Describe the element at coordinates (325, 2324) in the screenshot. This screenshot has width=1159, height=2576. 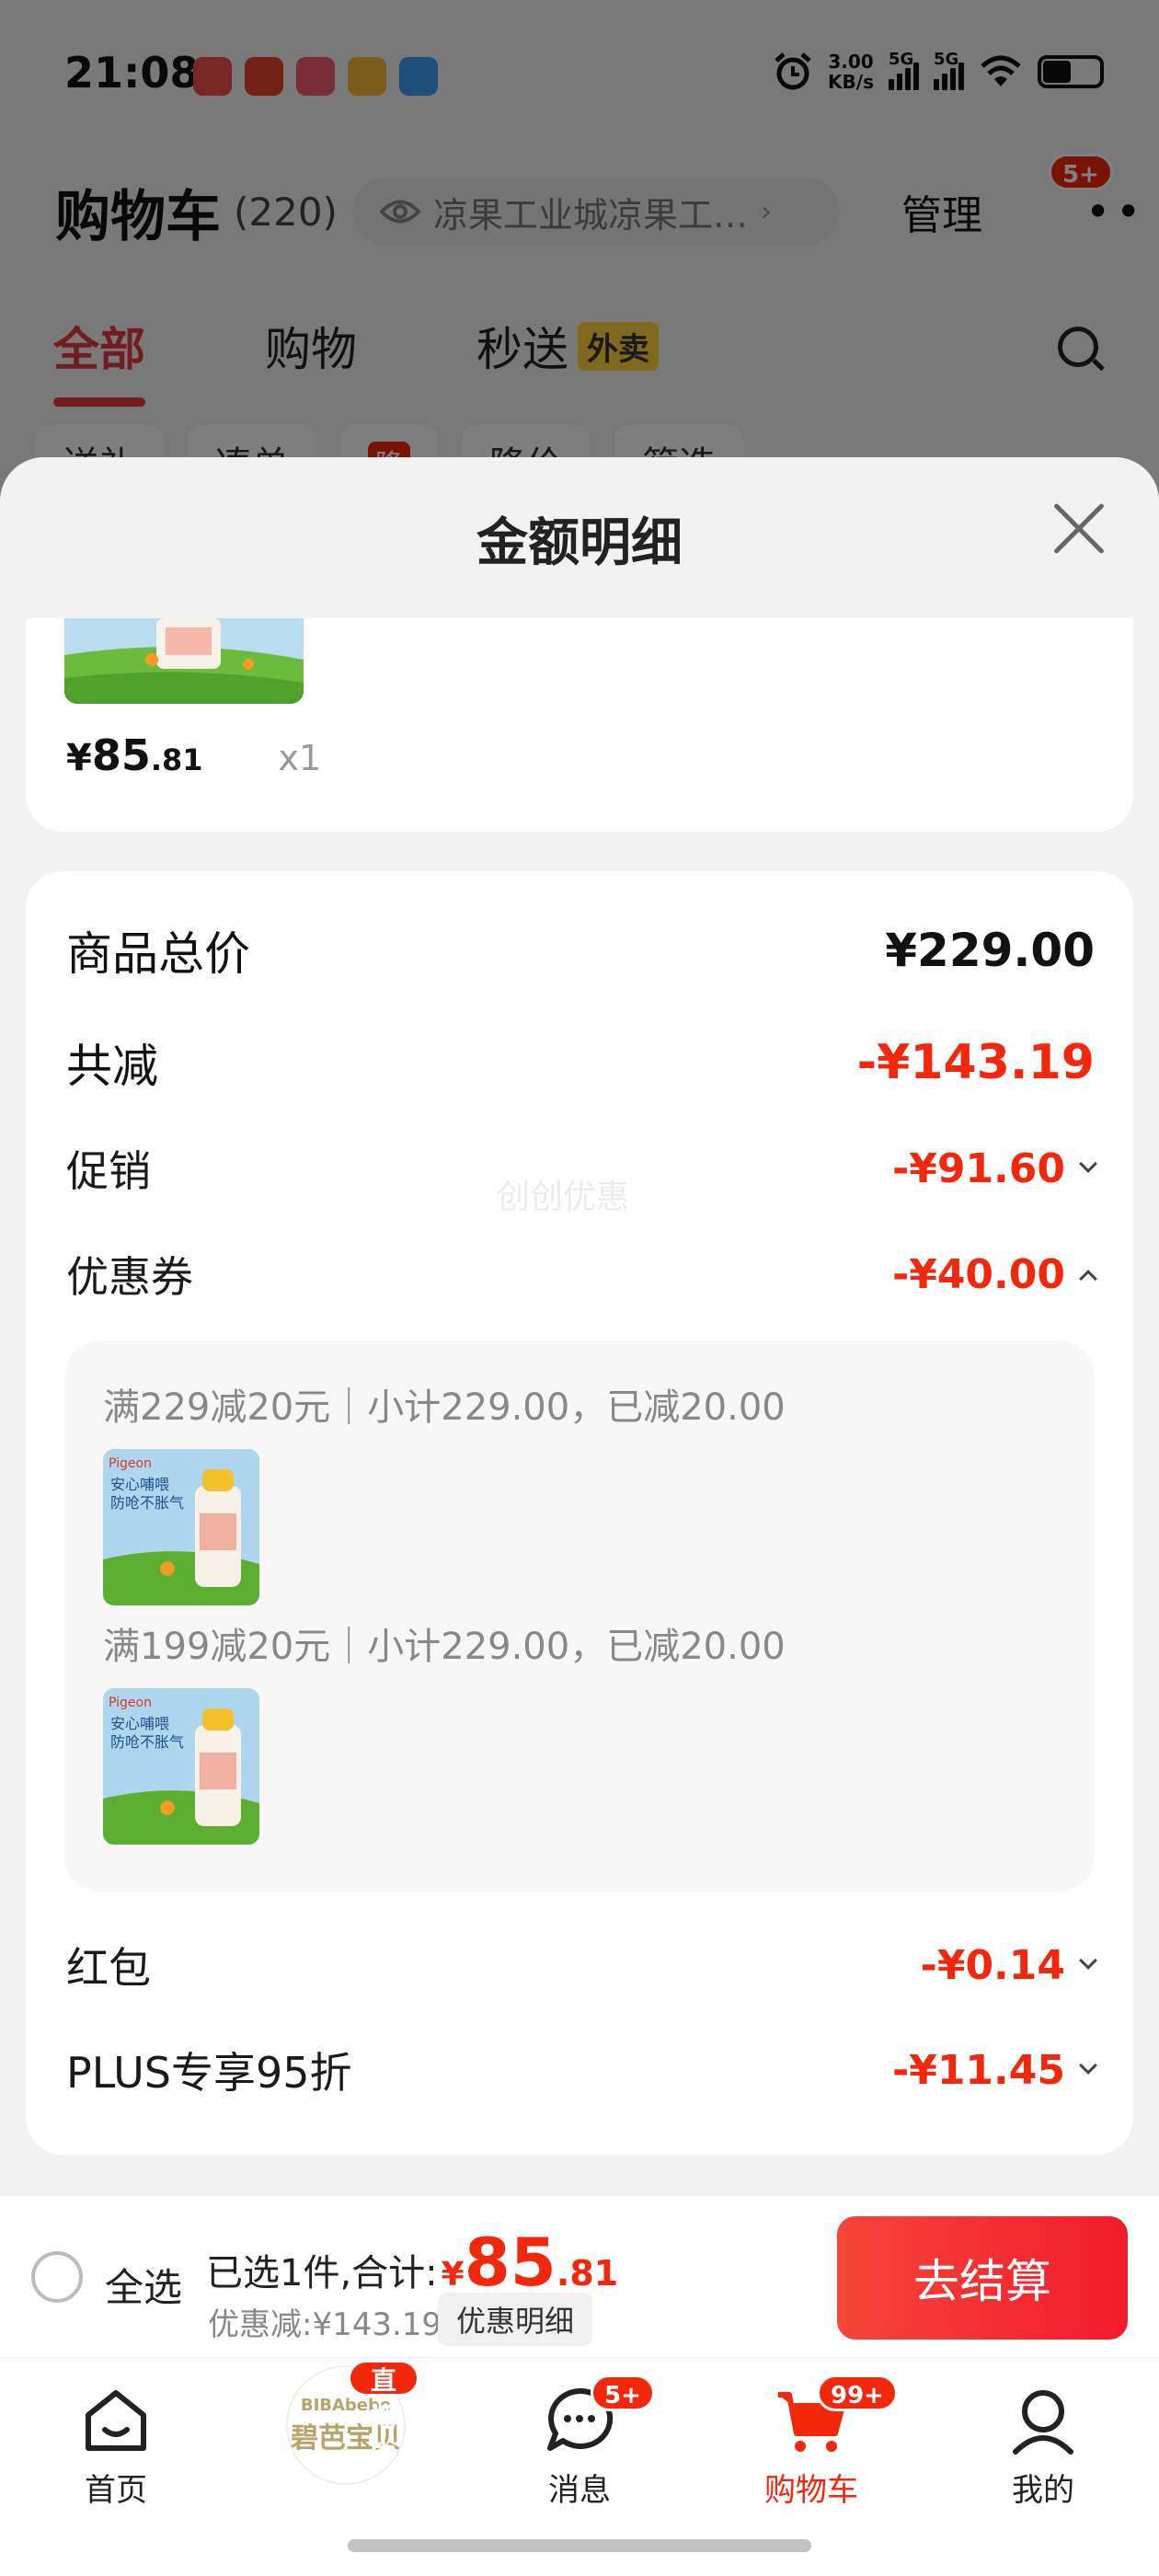
I see `discount-amount: 优惠减:¥143.19` at that location.